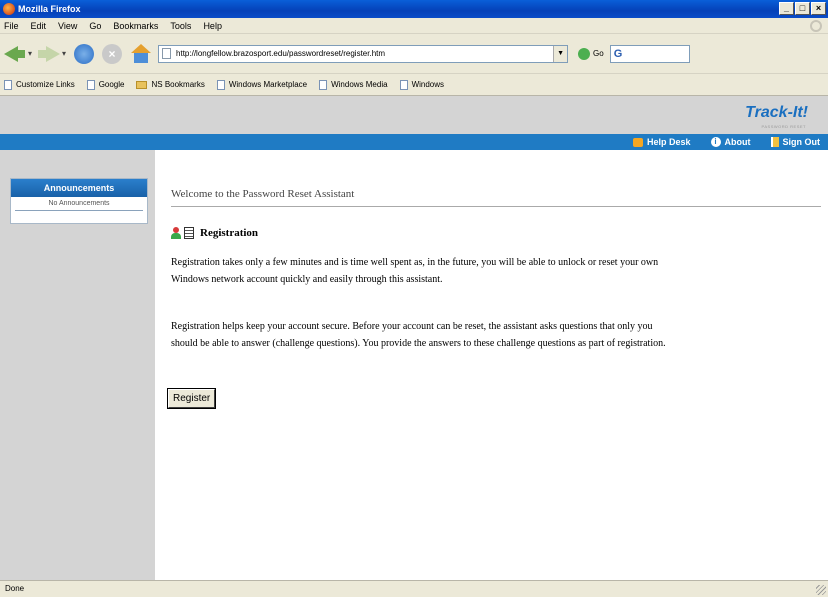 This screenshot has height=597, width=828. What do you see at coordinates (560, 53) in the screenshot?
I see `url-dropdown-icon: ▼` at bounding box center [560, 53].